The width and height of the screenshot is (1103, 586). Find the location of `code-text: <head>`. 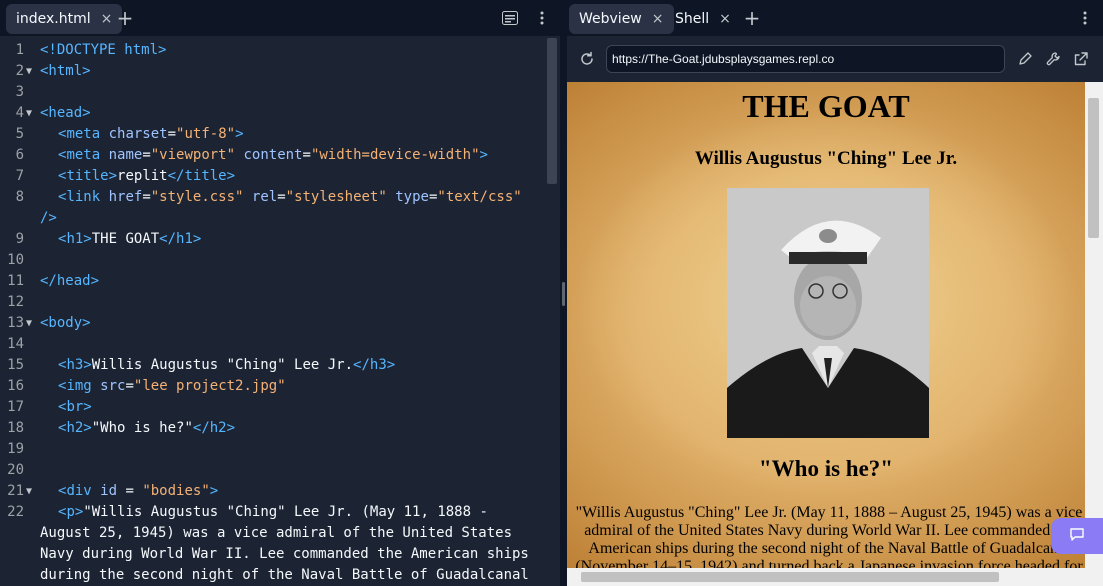

code-text: <head> is located at coordinates (65, 113).